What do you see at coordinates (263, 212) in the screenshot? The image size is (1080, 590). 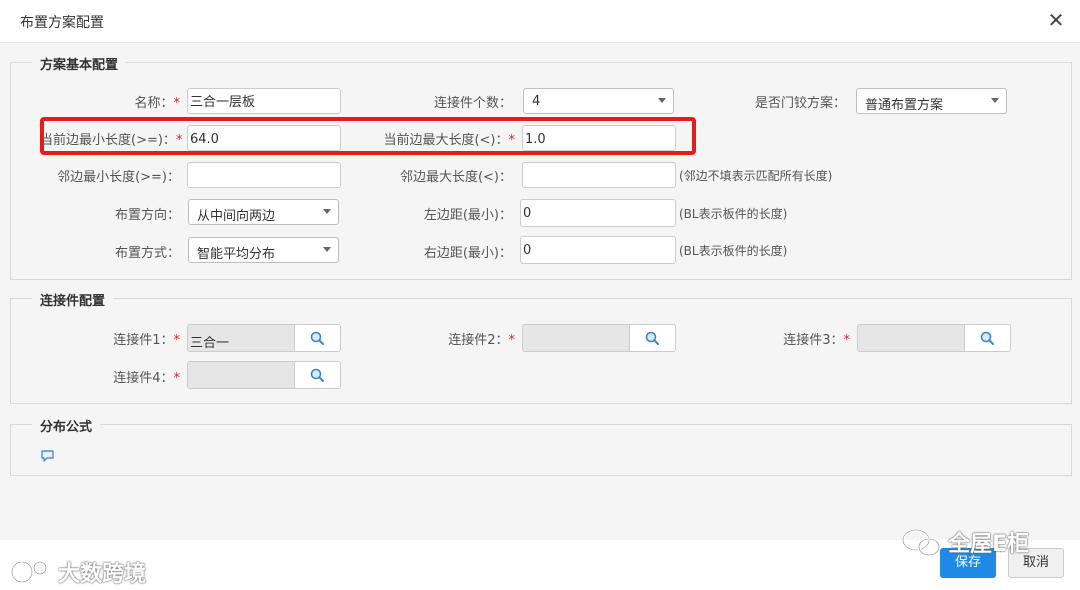 I see `direction-select: 从中间向两边` at bounding box center [263, 212].